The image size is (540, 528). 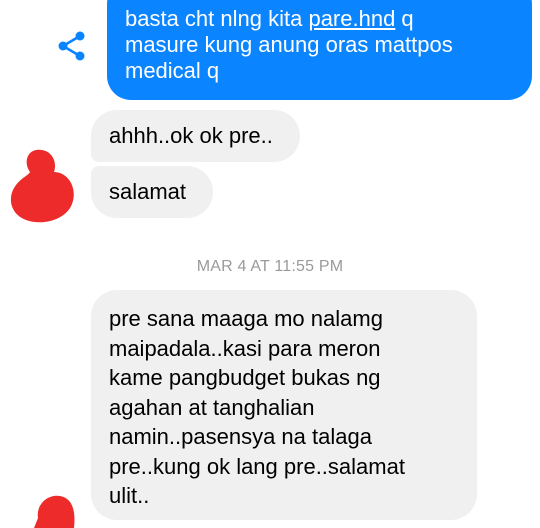 What do you see at coordinates (289, 44) in the screenshot?
I see `outgoing-message-line: masure kung anung oras mattpos` at bounding box center [289, 44].